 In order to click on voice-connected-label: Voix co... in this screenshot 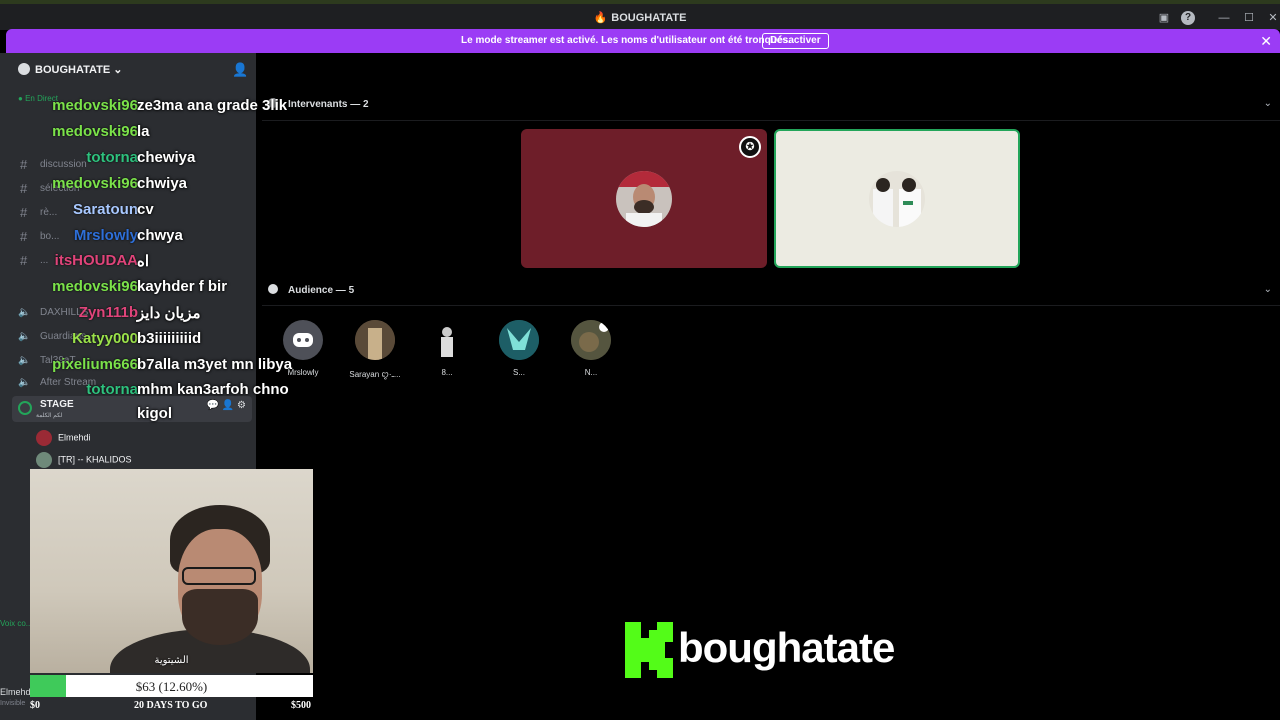, I will do `click(16, 623)`.